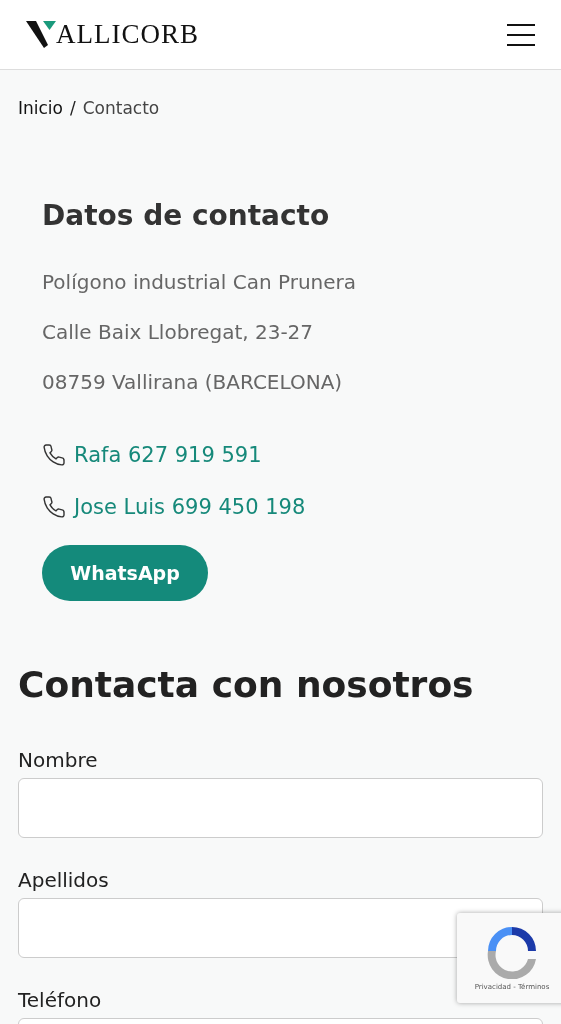 The height and width of the screenshot is (1024, 561). Describe the element at coordinates (121, 108) in the screenshot. I see `breadcrumb-link: Contacto` at that location.